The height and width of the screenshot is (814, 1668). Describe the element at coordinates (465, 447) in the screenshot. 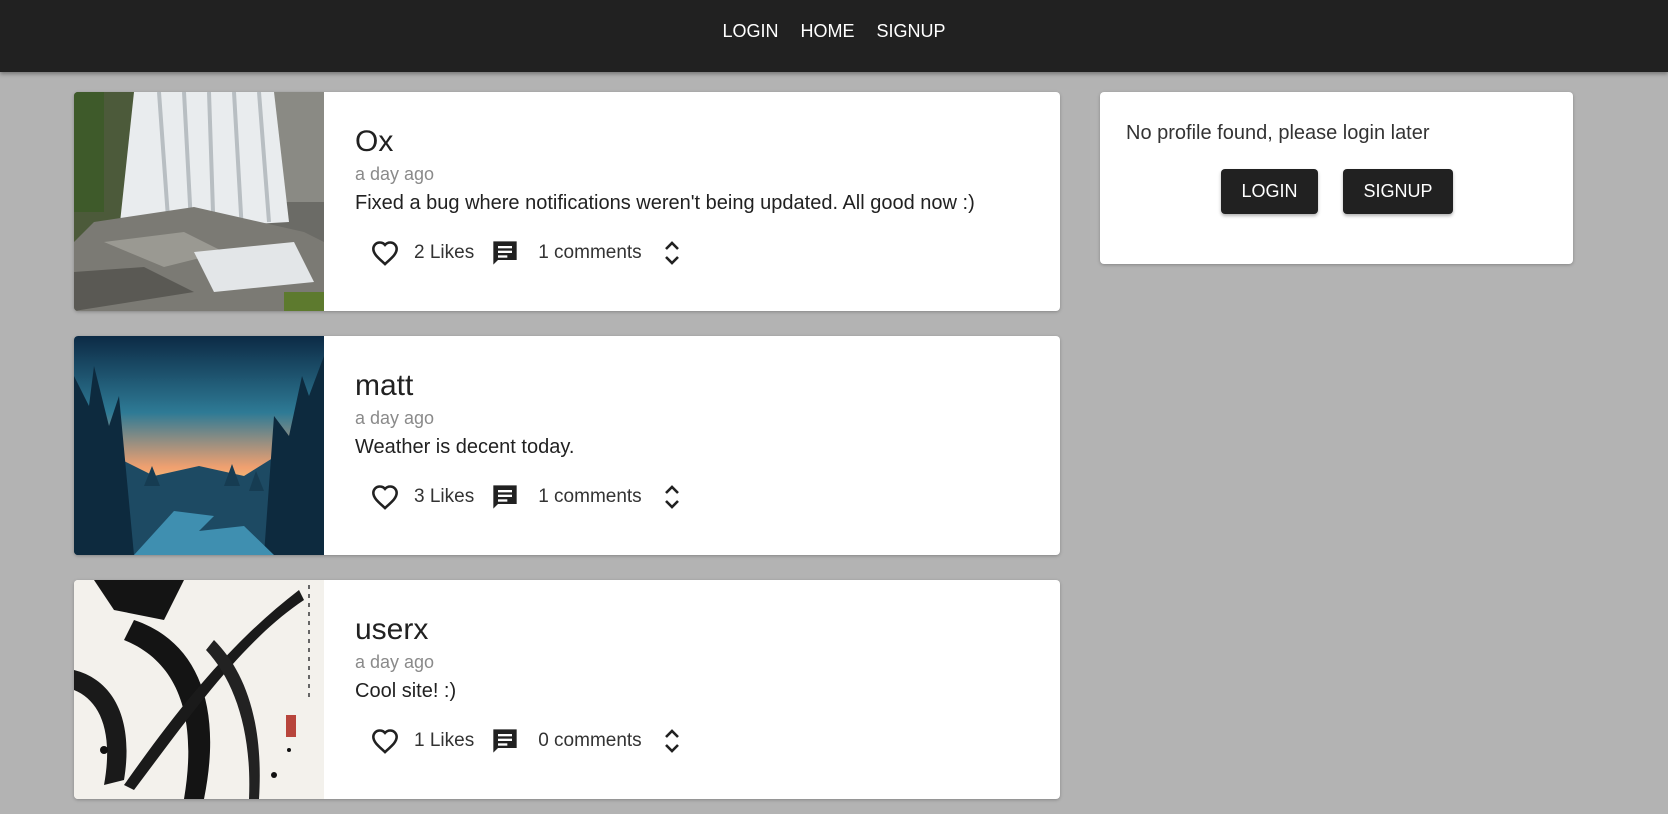

I see `post-text: Weather is decent today.` at that location.